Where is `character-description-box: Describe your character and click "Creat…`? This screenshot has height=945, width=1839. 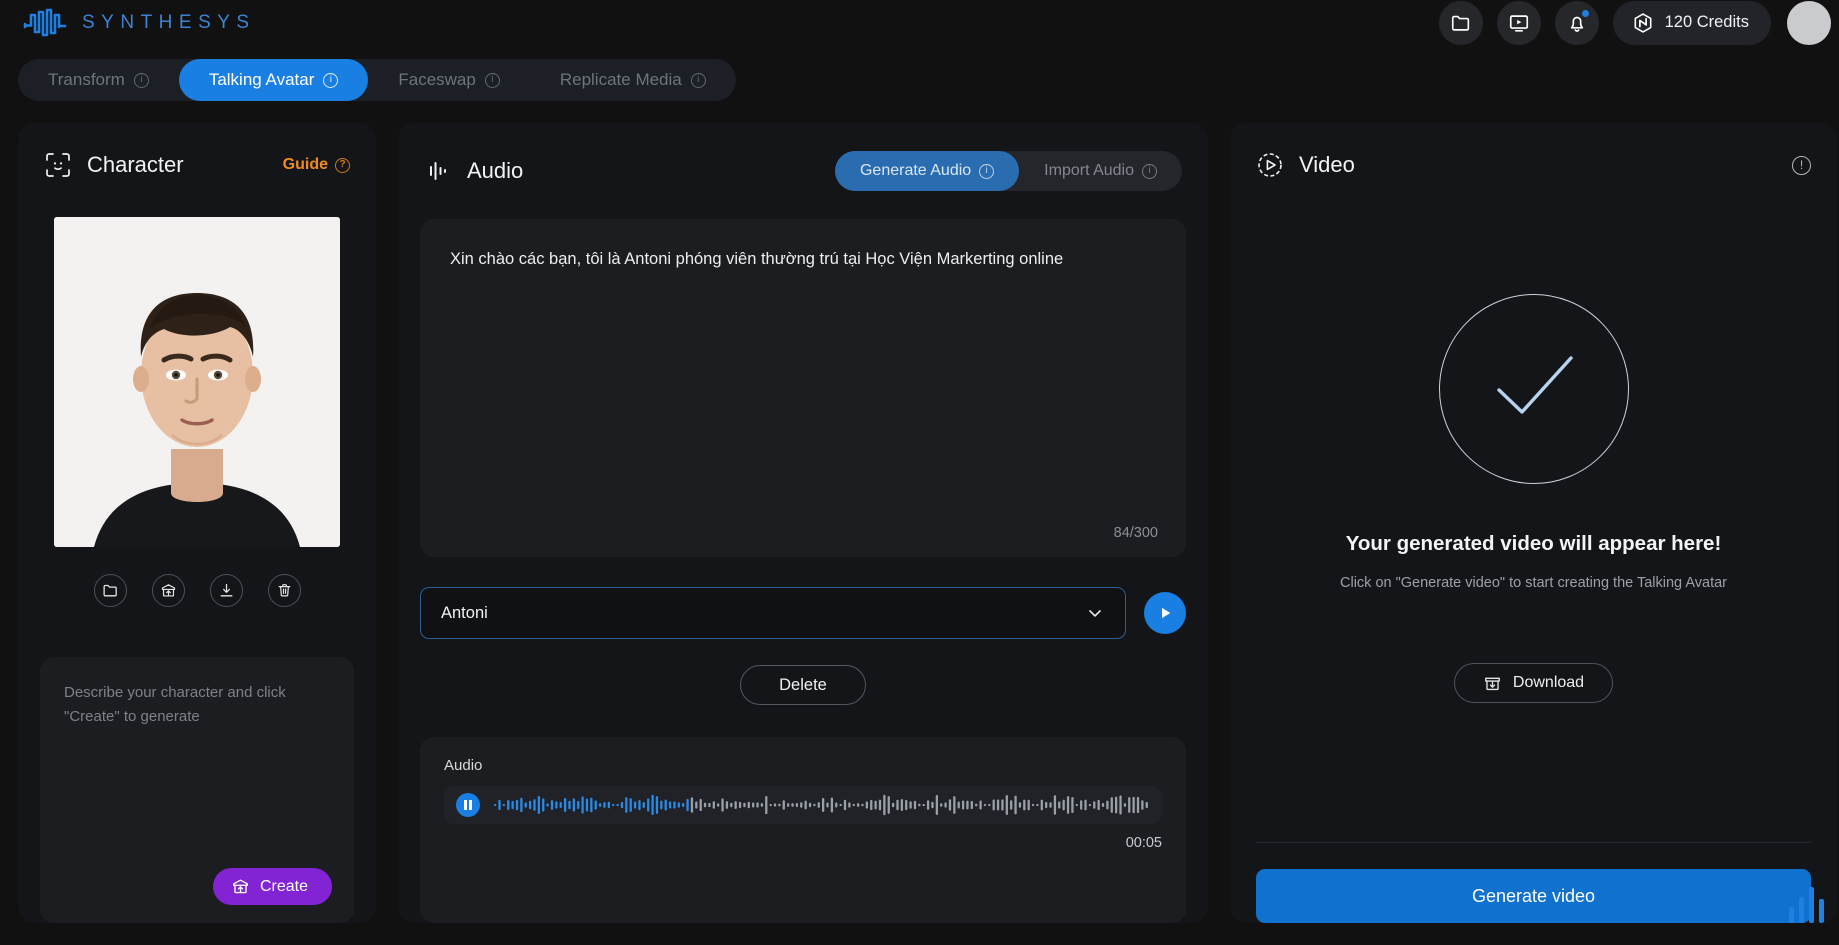
character-description-box: Describe your character and click "Creat… is located at coordinates (197, 790).